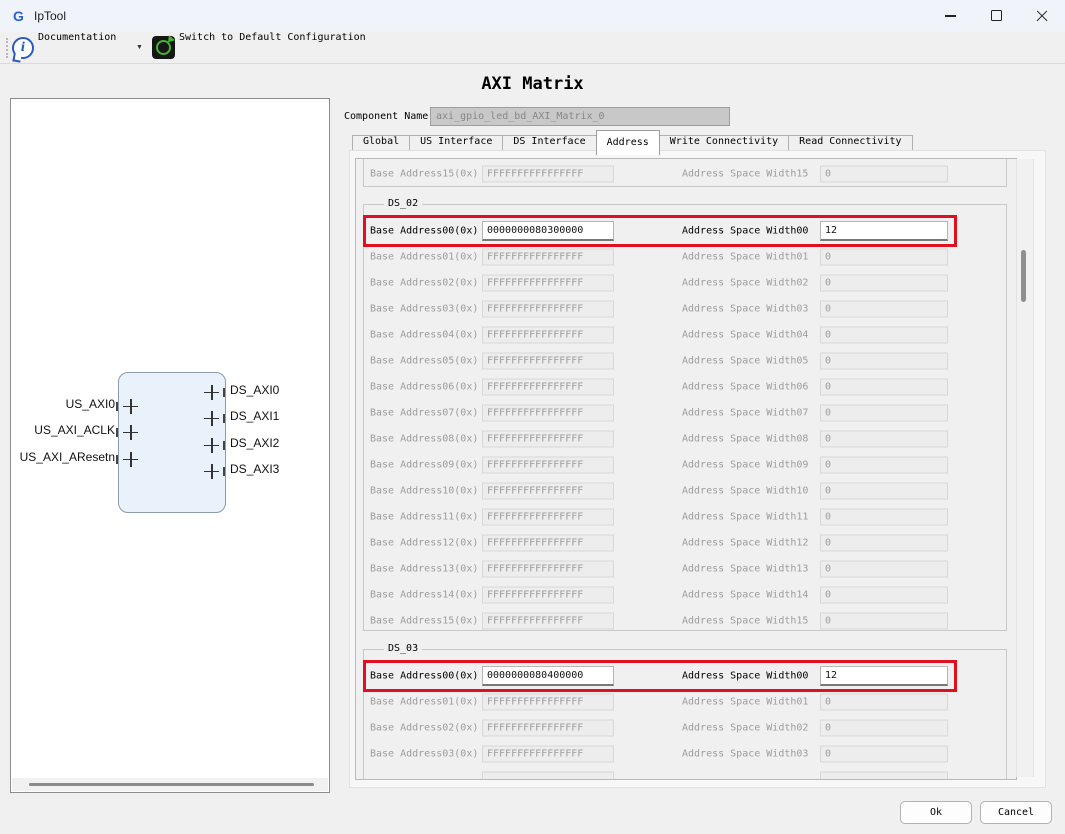 This screenshot has width=1065, height=834. What do you see at coordinates (936, 812) in the screenshot?
I see `ok-button: Ok` at bounding box center [936, 812].